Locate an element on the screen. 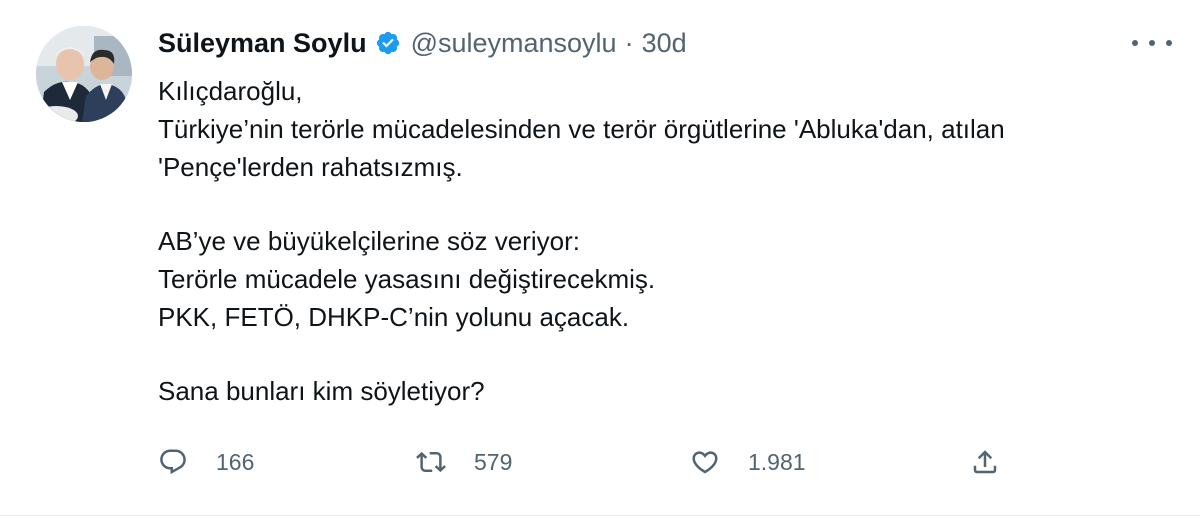 Image resolution: width=1200 pixels, height=518 pixels. tweet-header: Süleyman Soylu @suleymansoylu · 30d is located at coordinates (422, 43).